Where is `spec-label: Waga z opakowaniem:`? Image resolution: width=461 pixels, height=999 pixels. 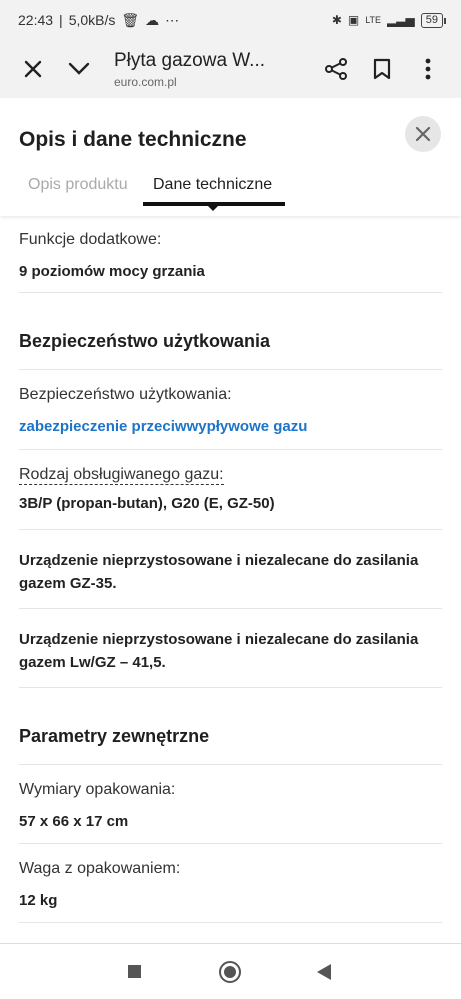 spec-label: Waga z opakowaniem: is located at coordinates (100, 868).